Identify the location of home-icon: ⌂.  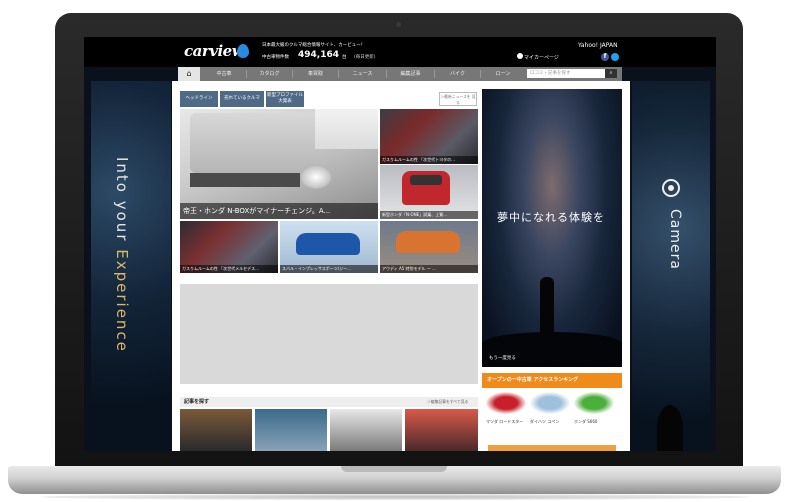
(189, 74).